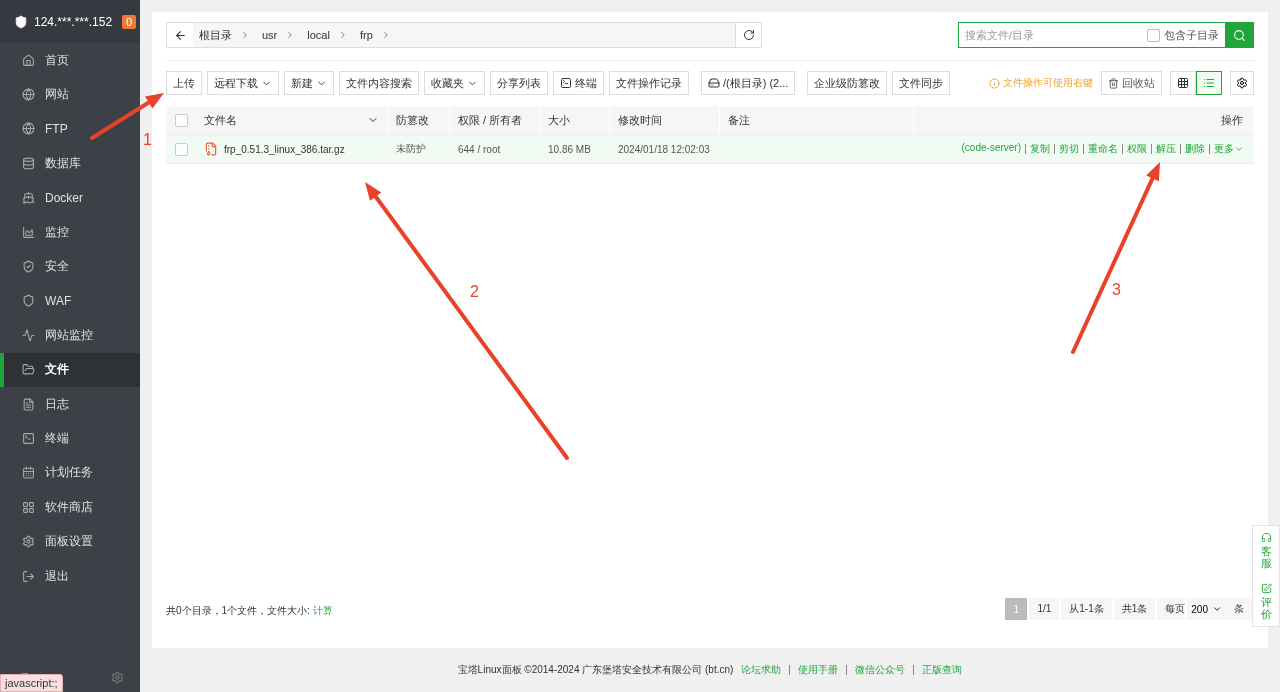 The width and height of the screenshot is (1280, 692). What do you see at coordinates (847, 83) in the screenshot?
I see `toolbar-button: 企业级防篡改` at bounding box center [847, 83].